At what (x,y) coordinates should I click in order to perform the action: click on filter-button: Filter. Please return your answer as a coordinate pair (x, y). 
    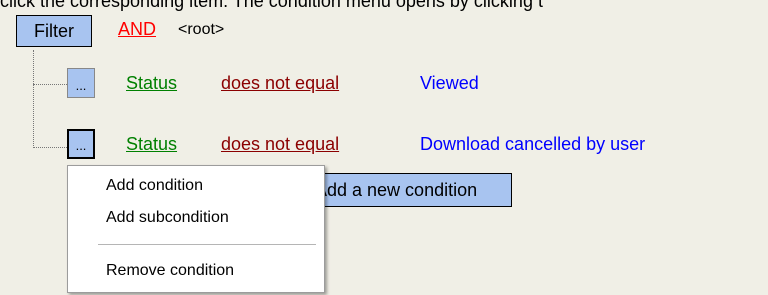
    Looking at the image, I should click on (54, 31).